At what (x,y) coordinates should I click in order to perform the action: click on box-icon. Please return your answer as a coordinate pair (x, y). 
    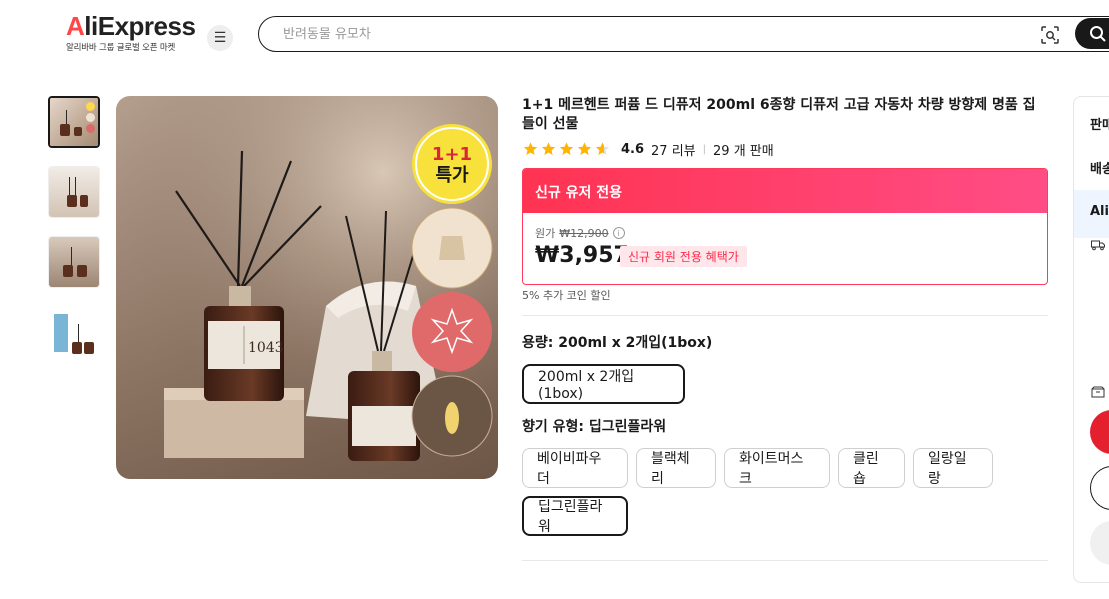
    Looking at the image, I should click on (1098, 392).